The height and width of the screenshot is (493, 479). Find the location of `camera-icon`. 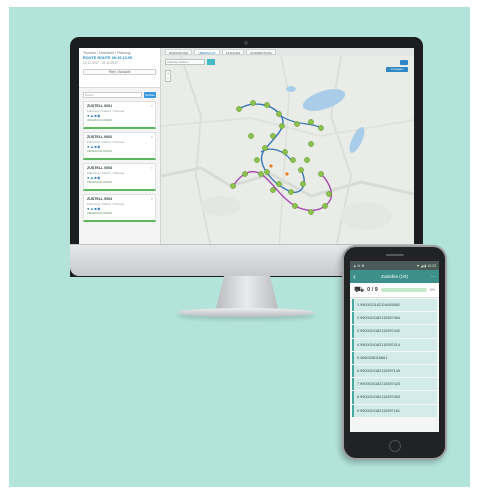

camera-icon is located at coordinates (246, 43).